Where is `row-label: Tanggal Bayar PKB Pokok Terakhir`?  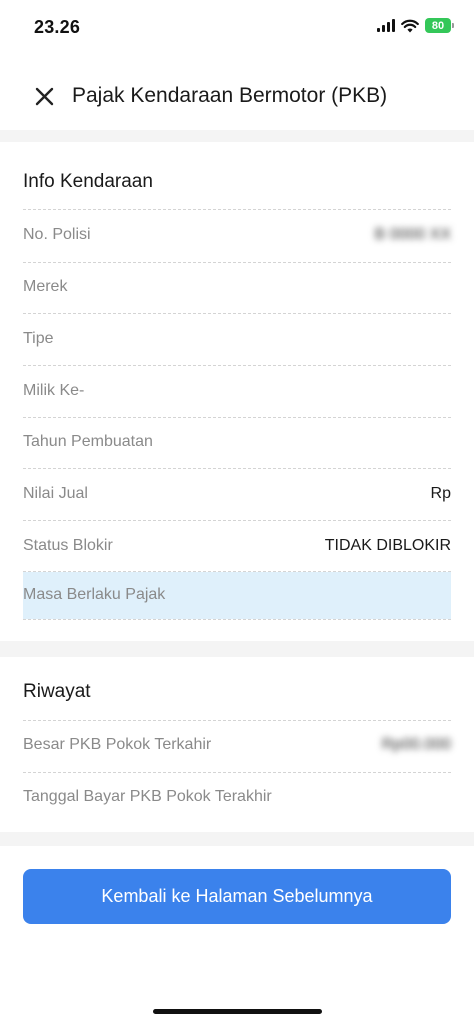
row-label: Tanggal Bayar PKB Pokok Terakhir is located at coordinates (147, 796).